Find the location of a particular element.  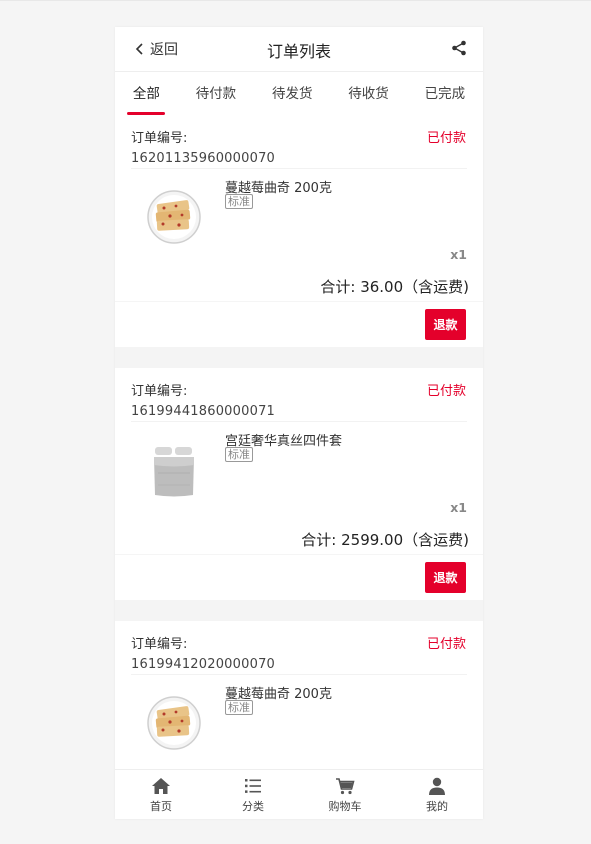

tab-pending-payment: 待付款 is located at coordinates (216, 94).